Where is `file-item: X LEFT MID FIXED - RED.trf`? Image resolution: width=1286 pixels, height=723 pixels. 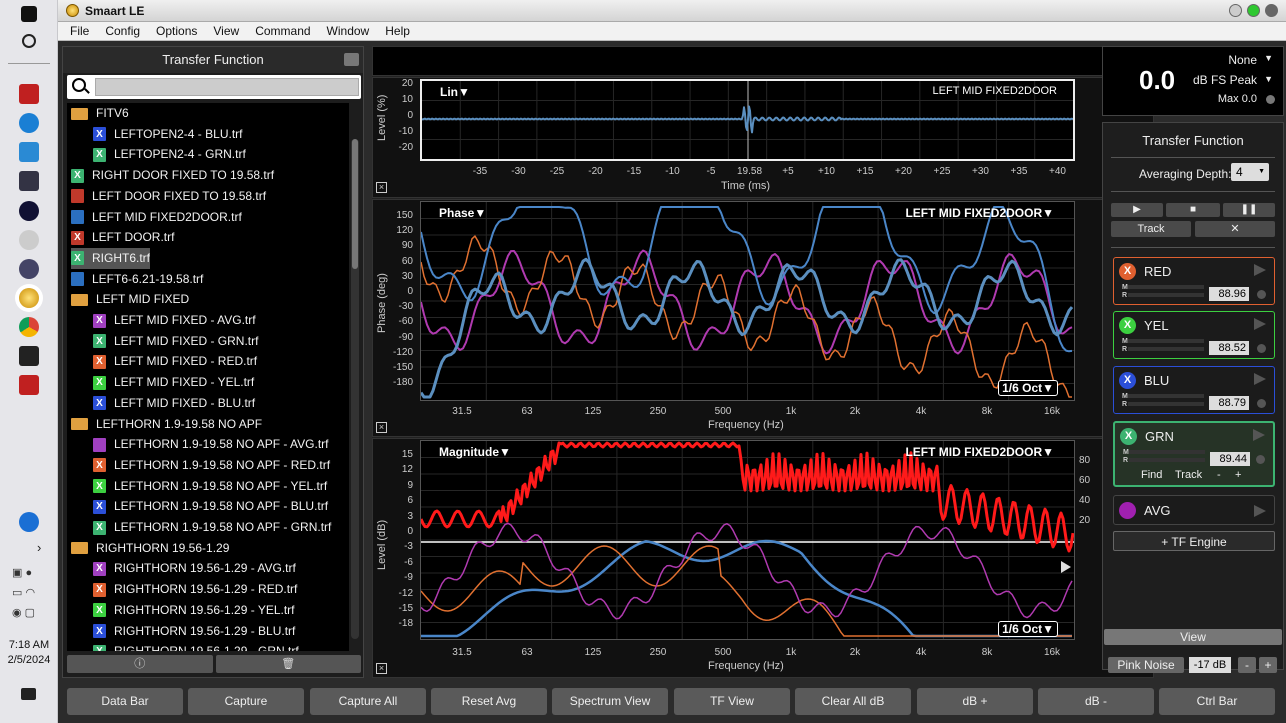
file-item: X LEFT MID FIXED - RED.trf is located at coordinates (175, 361).